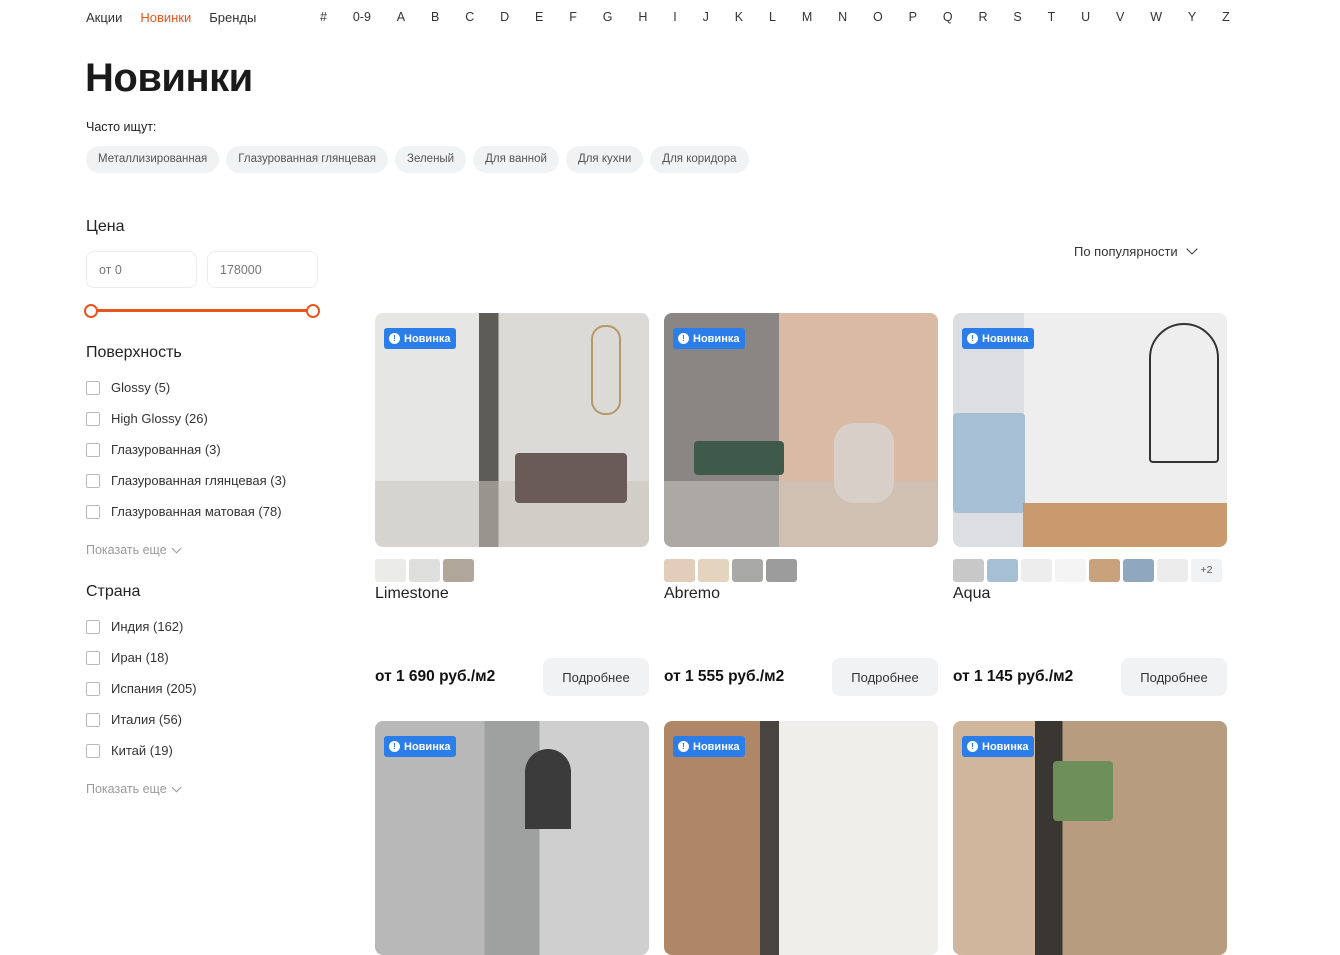  Describe the element at coordinates (262, 269) in the screenshot. I see `price-to-input` at that location.